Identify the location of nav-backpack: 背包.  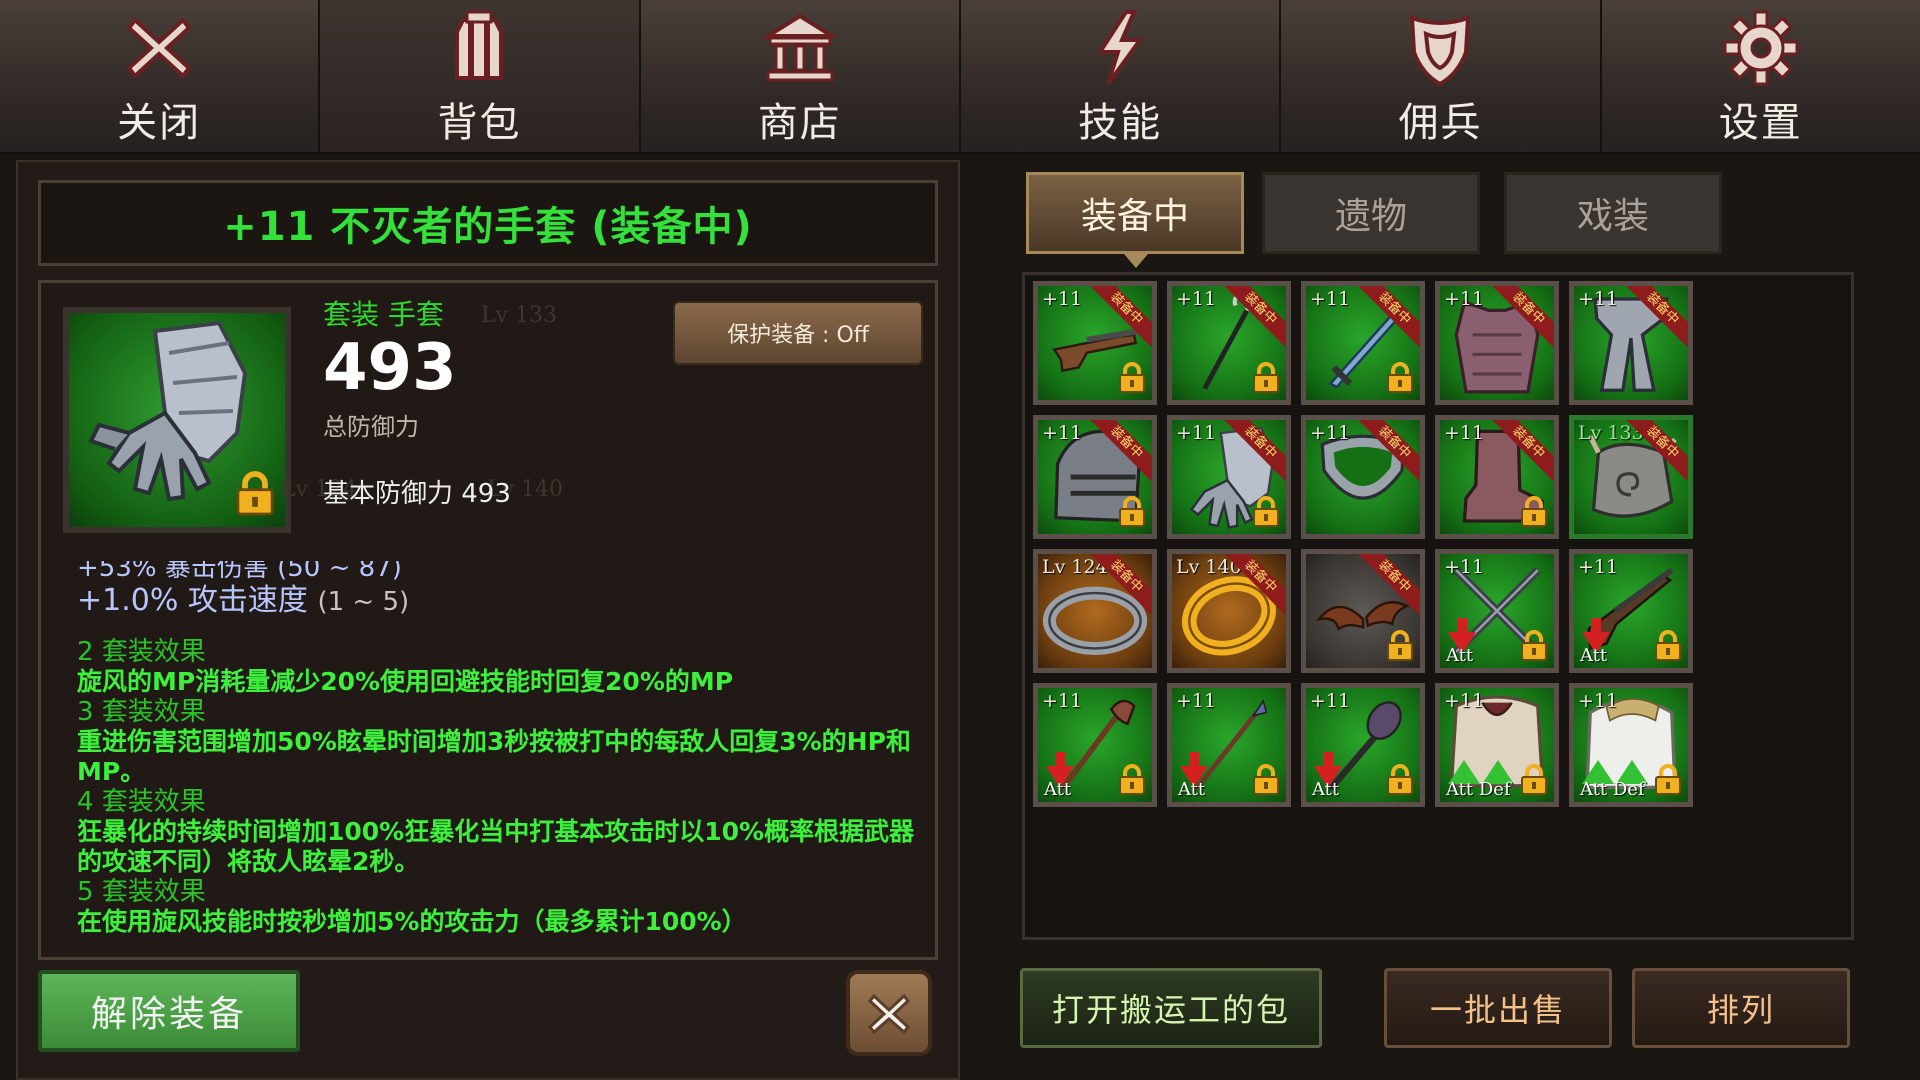
(480, 77).